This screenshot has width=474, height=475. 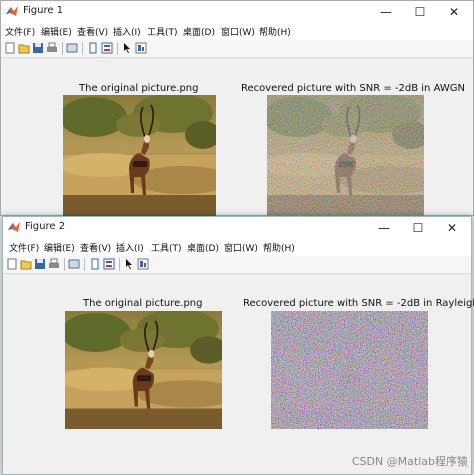 What do you see at coordinates (409, 461) in the screenshot?
I see `watermark: CSDN @Matlab程序猿` at bounding box center [409, 461].